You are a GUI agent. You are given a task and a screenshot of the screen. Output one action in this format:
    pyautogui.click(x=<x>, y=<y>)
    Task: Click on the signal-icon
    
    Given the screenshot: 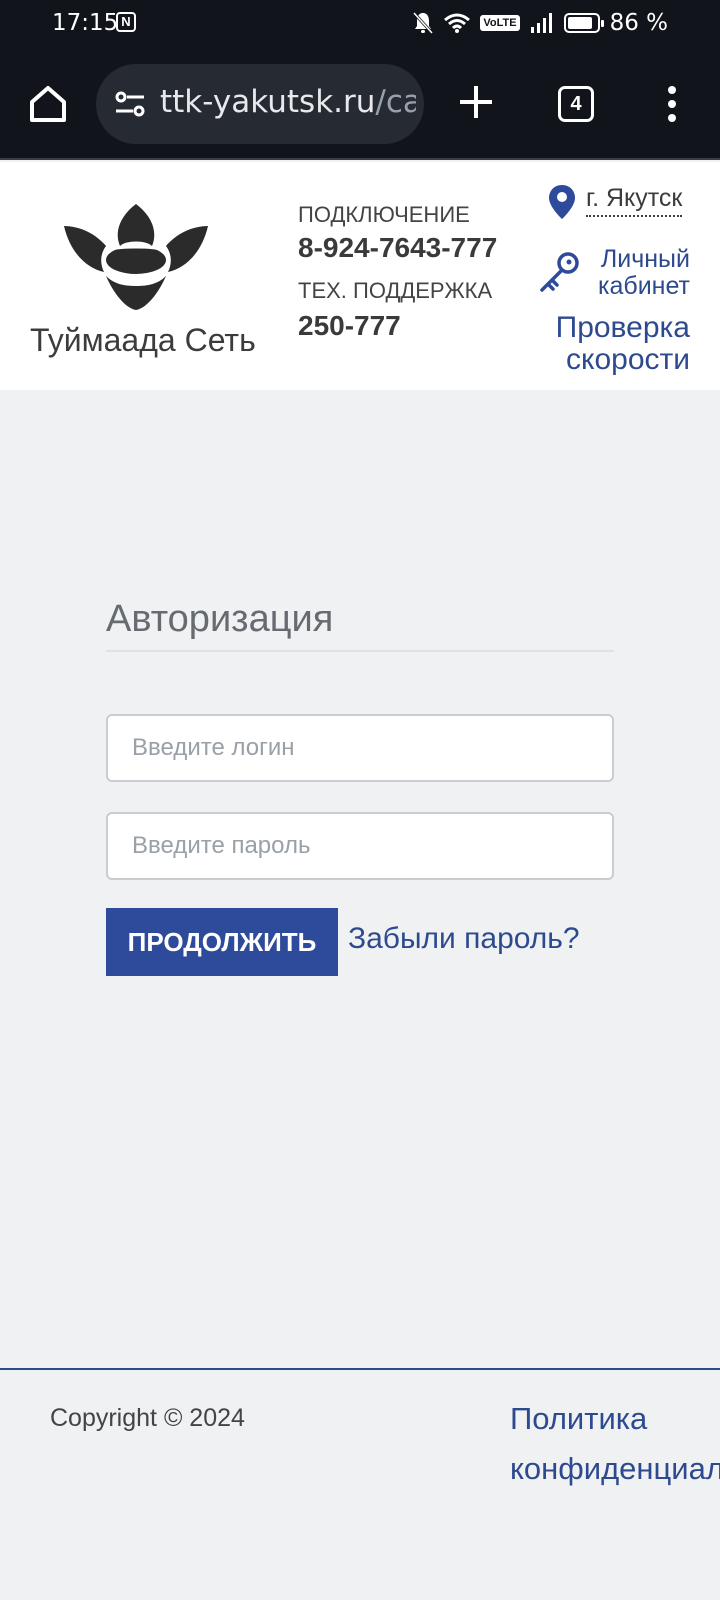 What is the action you would take?
    pyautogui.click(x=541, y=23)
    